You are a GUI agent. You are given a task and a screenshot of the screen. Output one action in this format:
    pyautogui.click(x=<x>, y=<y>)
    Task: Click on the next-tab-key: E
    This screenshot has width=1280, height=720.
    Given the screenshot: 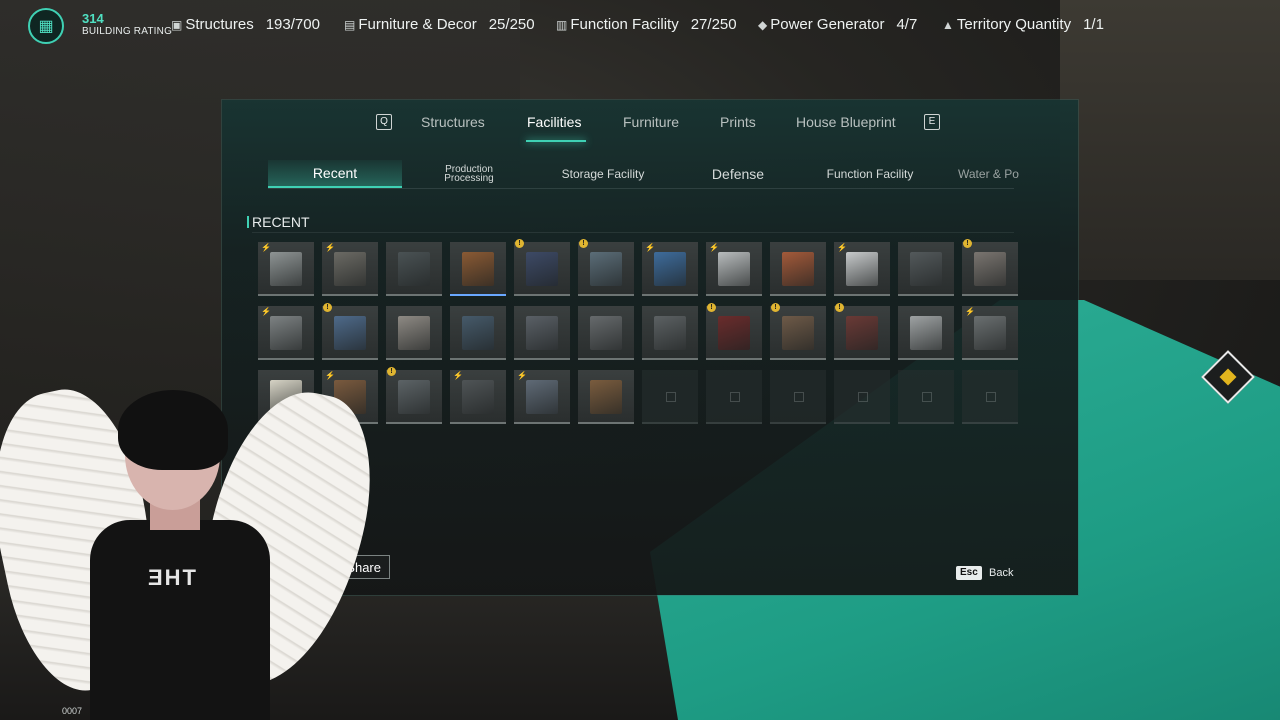 What is the action you would take?
    pyautogui.click(x=932, y=122)
    